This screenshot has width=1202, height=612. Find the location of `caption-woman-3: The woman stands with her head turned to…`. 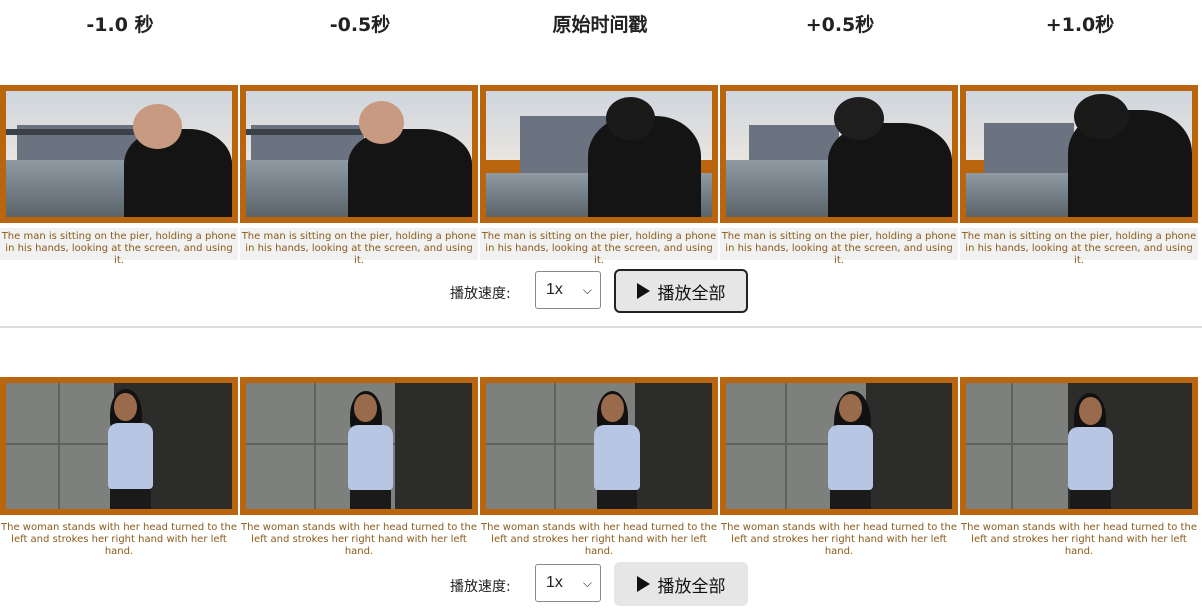

caption-woman-3: The woman stands with her head turned to… is located at coordinates (599, 539).